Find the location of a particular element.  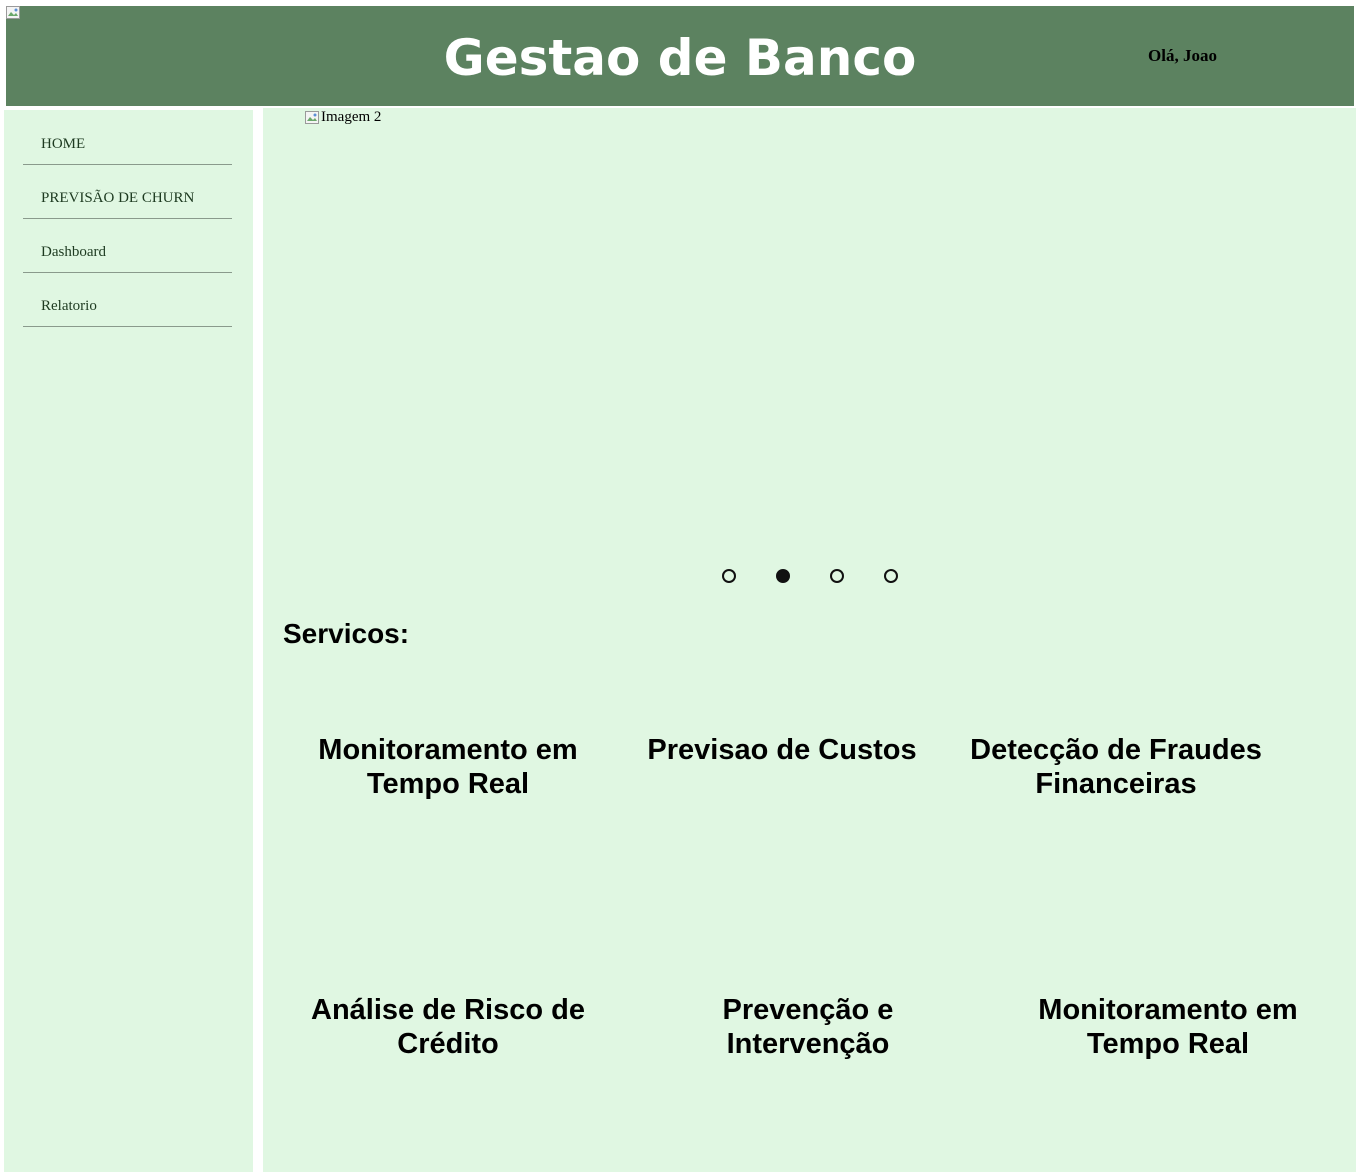

sidebar-item-label: HOME is located at coordinates (63, 144).